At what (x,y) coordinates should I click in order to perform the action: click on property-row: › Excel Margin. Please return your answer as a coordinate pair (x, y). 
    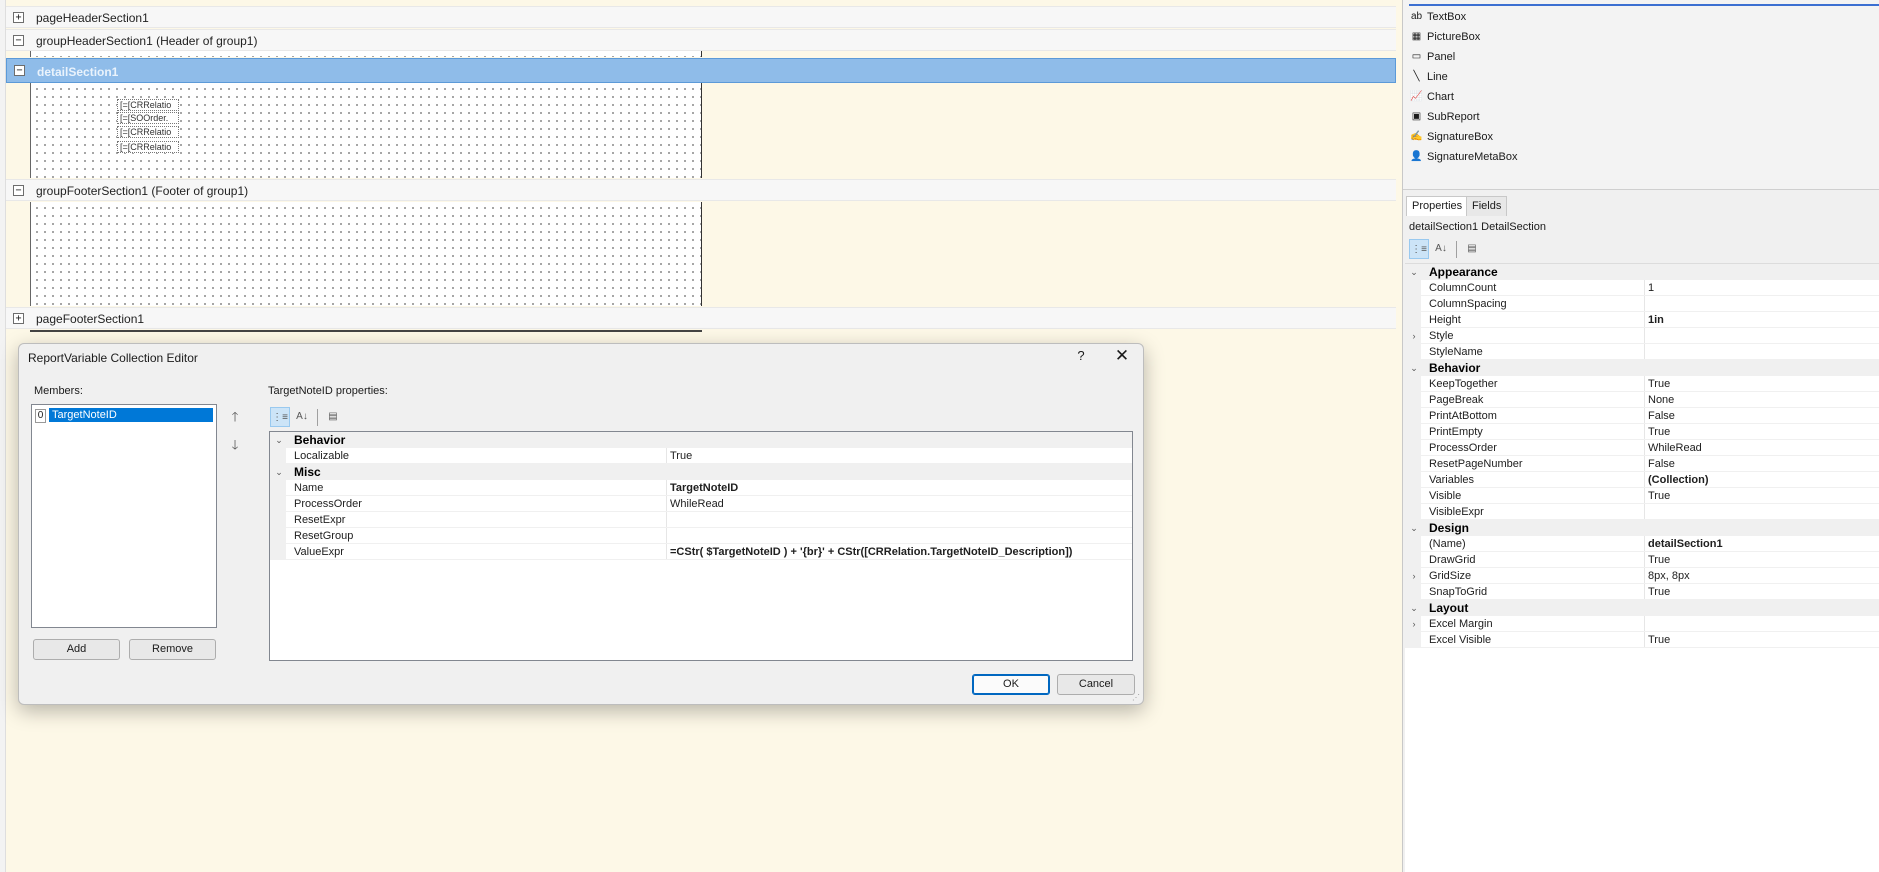
    Looking at the image, I should click on (1642, 624).